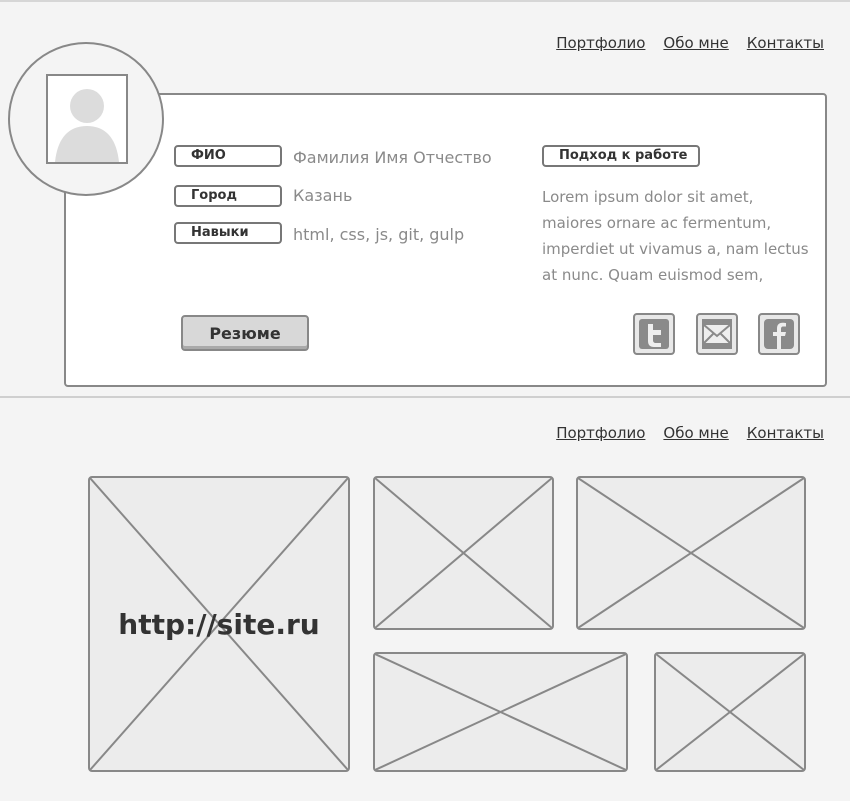 The image size is (850, 801). I want to click on field-value-city: Казань, so click(323, 195).